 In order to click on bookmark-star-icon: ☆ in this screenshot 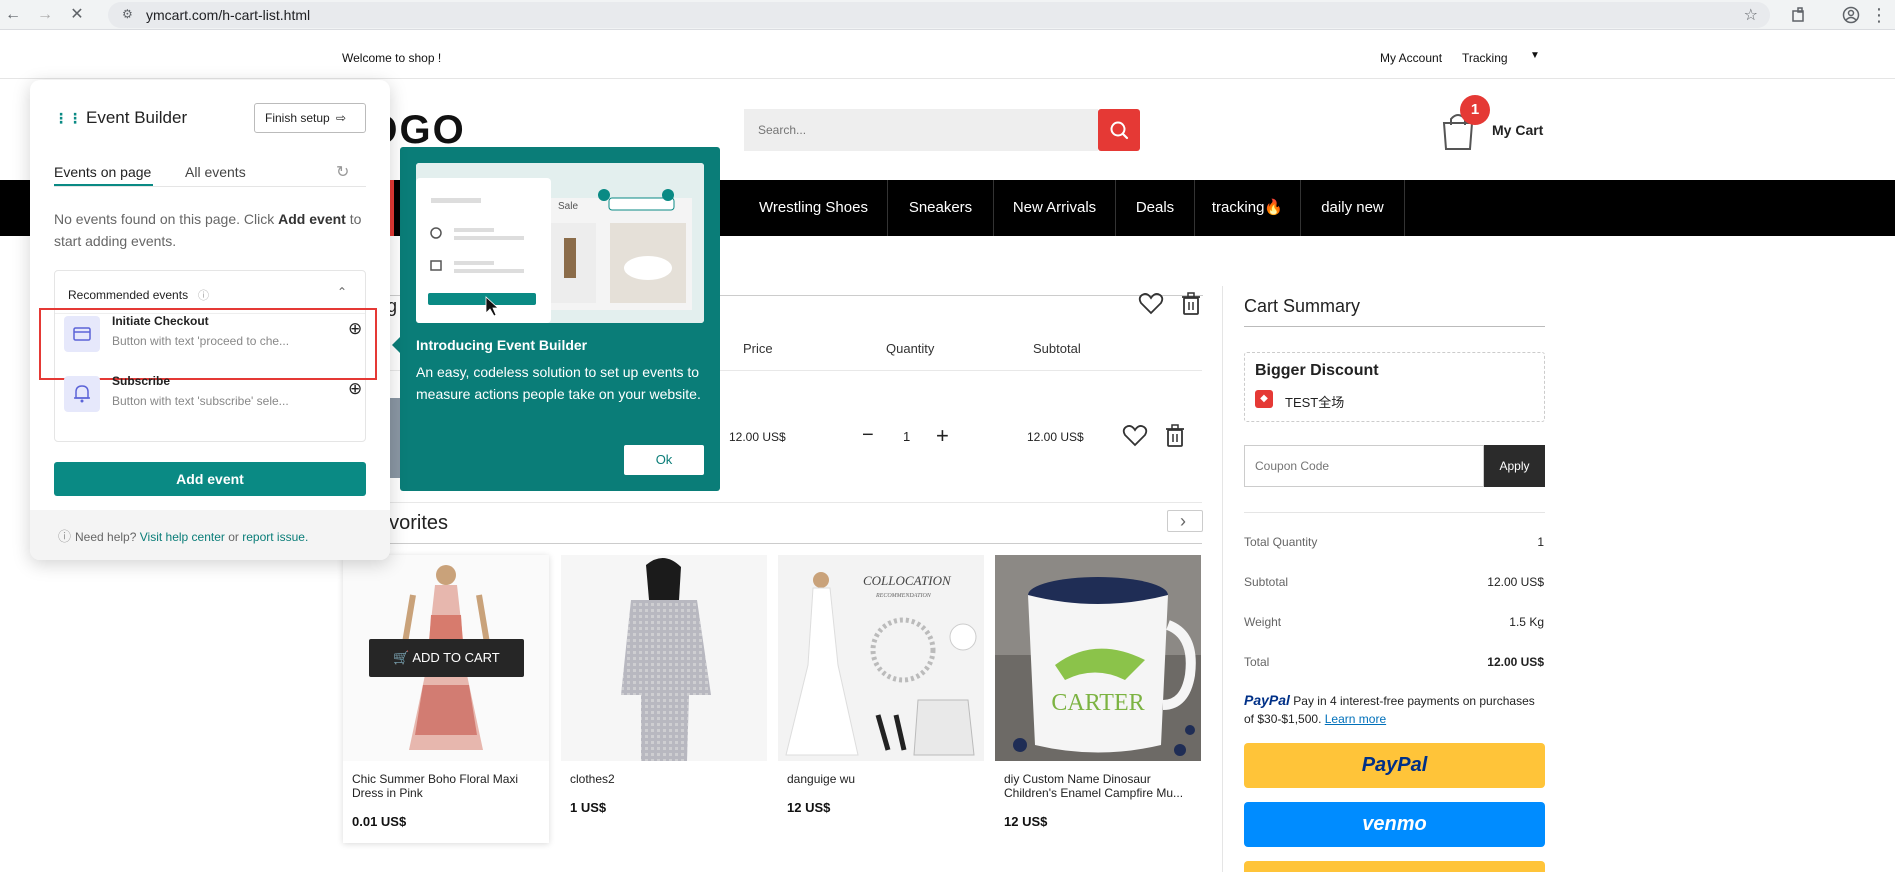, I will do `click(1751, 15)`.